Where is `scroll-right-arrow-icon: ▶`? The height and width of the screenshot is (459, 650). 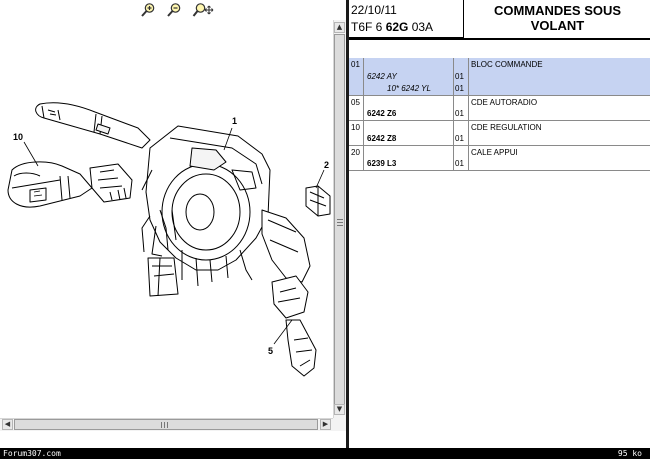 scroll-right-arrow-icon: ▶ is located at coordinates (325, 424).